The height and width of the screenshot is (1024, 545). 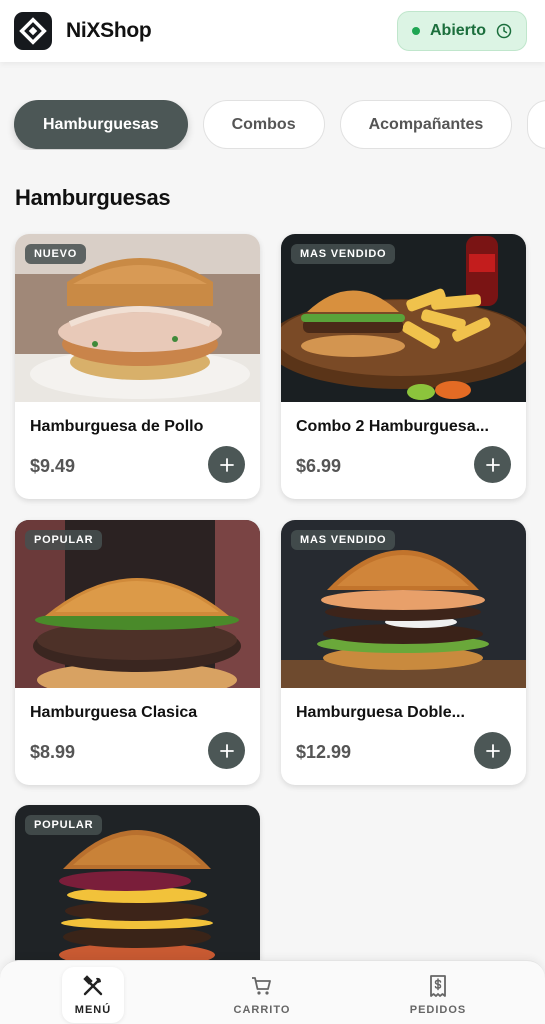 I want to click on bottom-nav: MENÚ CARRITO PEDIDOS, so click(x=272, y=992).